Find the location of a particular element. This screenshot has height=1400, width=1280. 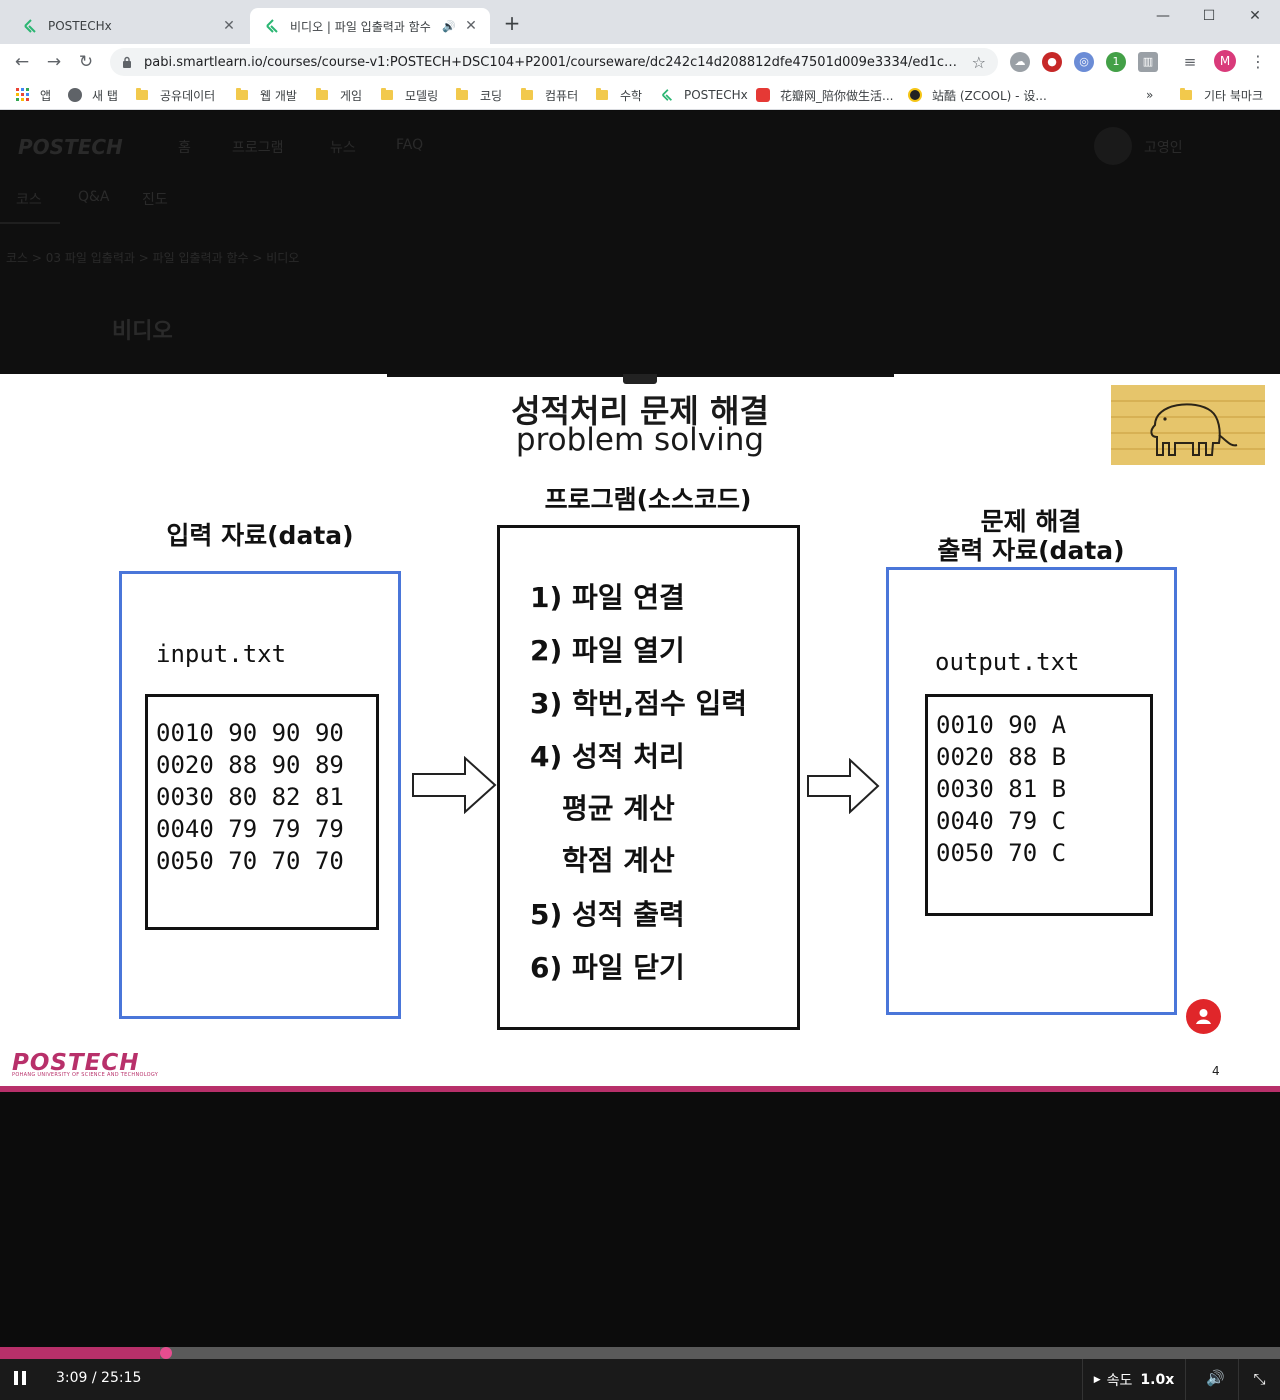

page-heading: 비디오 is located at coordinates (142, 331).